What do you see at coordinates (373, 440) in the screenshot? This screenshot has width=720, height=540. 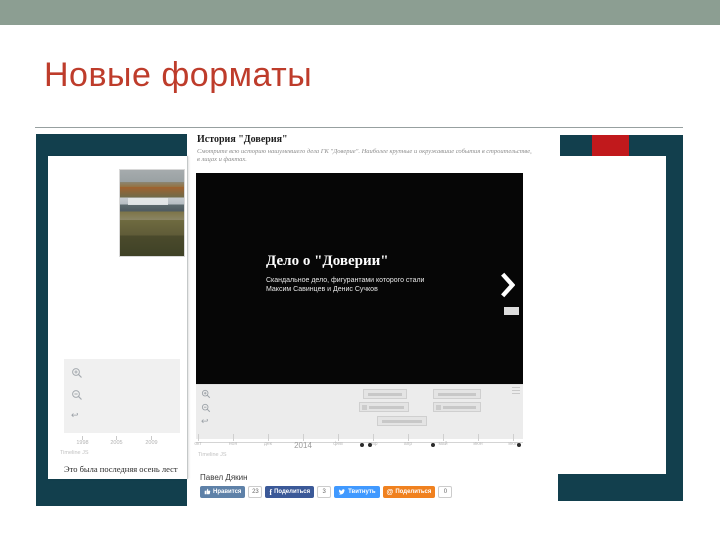 I see `axis-tick: мар` at bounding box center [373, 440].